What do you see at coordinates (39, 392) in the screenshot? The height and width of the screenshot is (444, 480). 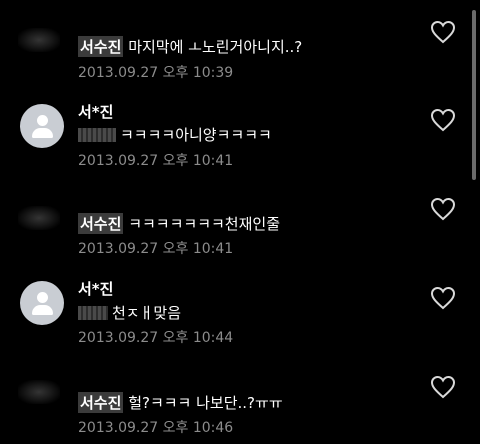 I see `avatar` at bounding box center [39, 392].